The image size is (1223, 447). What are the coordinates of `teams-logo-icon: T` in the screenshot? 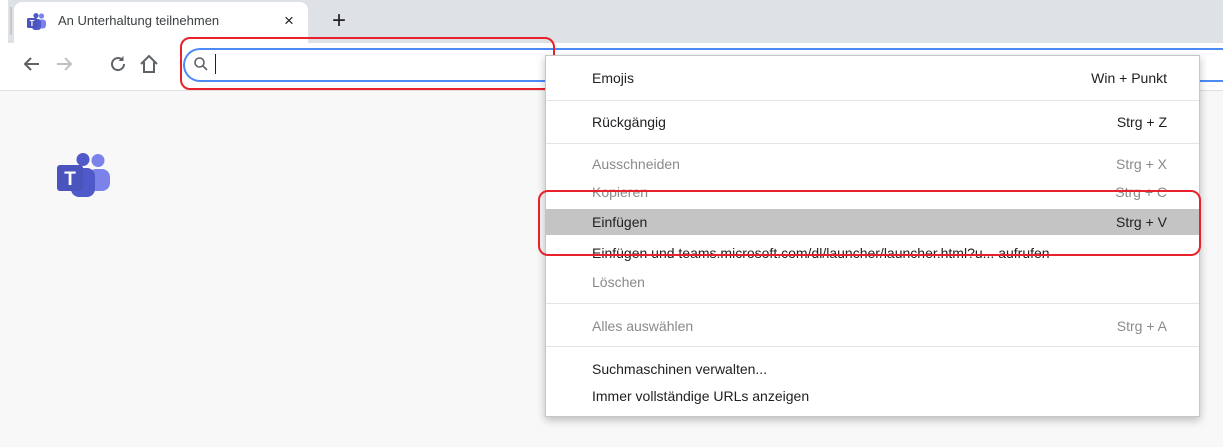 It's located at (83, 175).